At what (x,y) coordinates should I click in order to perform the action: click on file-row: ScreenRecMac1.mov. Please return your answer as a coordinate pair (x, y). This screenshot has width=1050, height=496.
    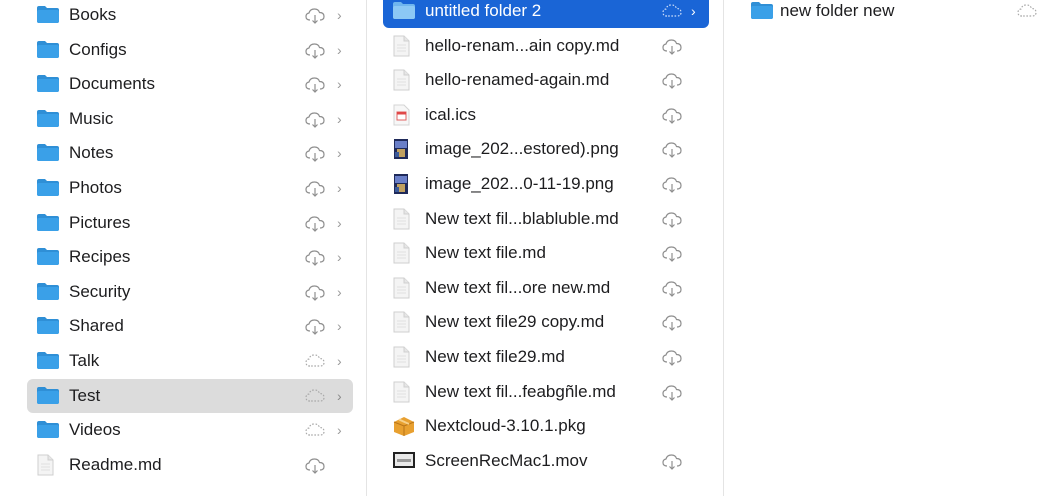
    Looking at the image, I should click on (546, 461).